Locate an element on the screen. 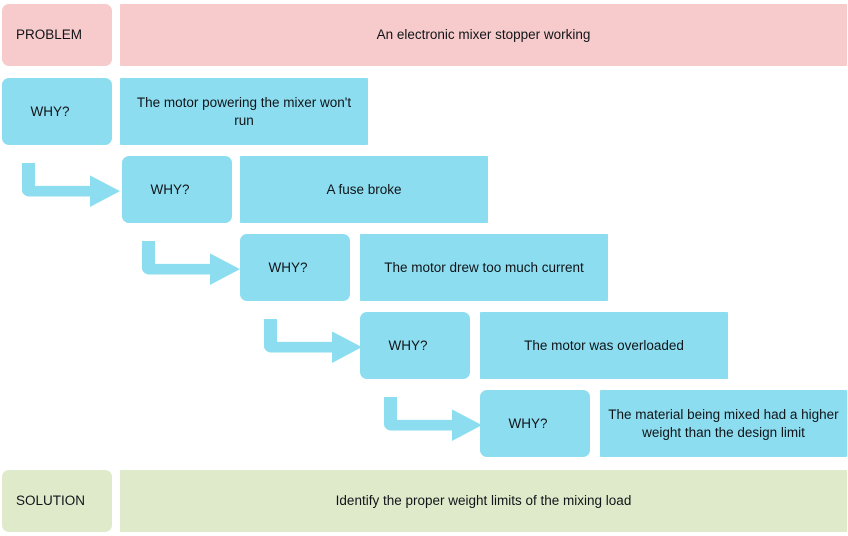 The width and height of the screenshot is (848, 536). why-statement-box-3: The motor drew too much current is located at coordinates (484, 267).